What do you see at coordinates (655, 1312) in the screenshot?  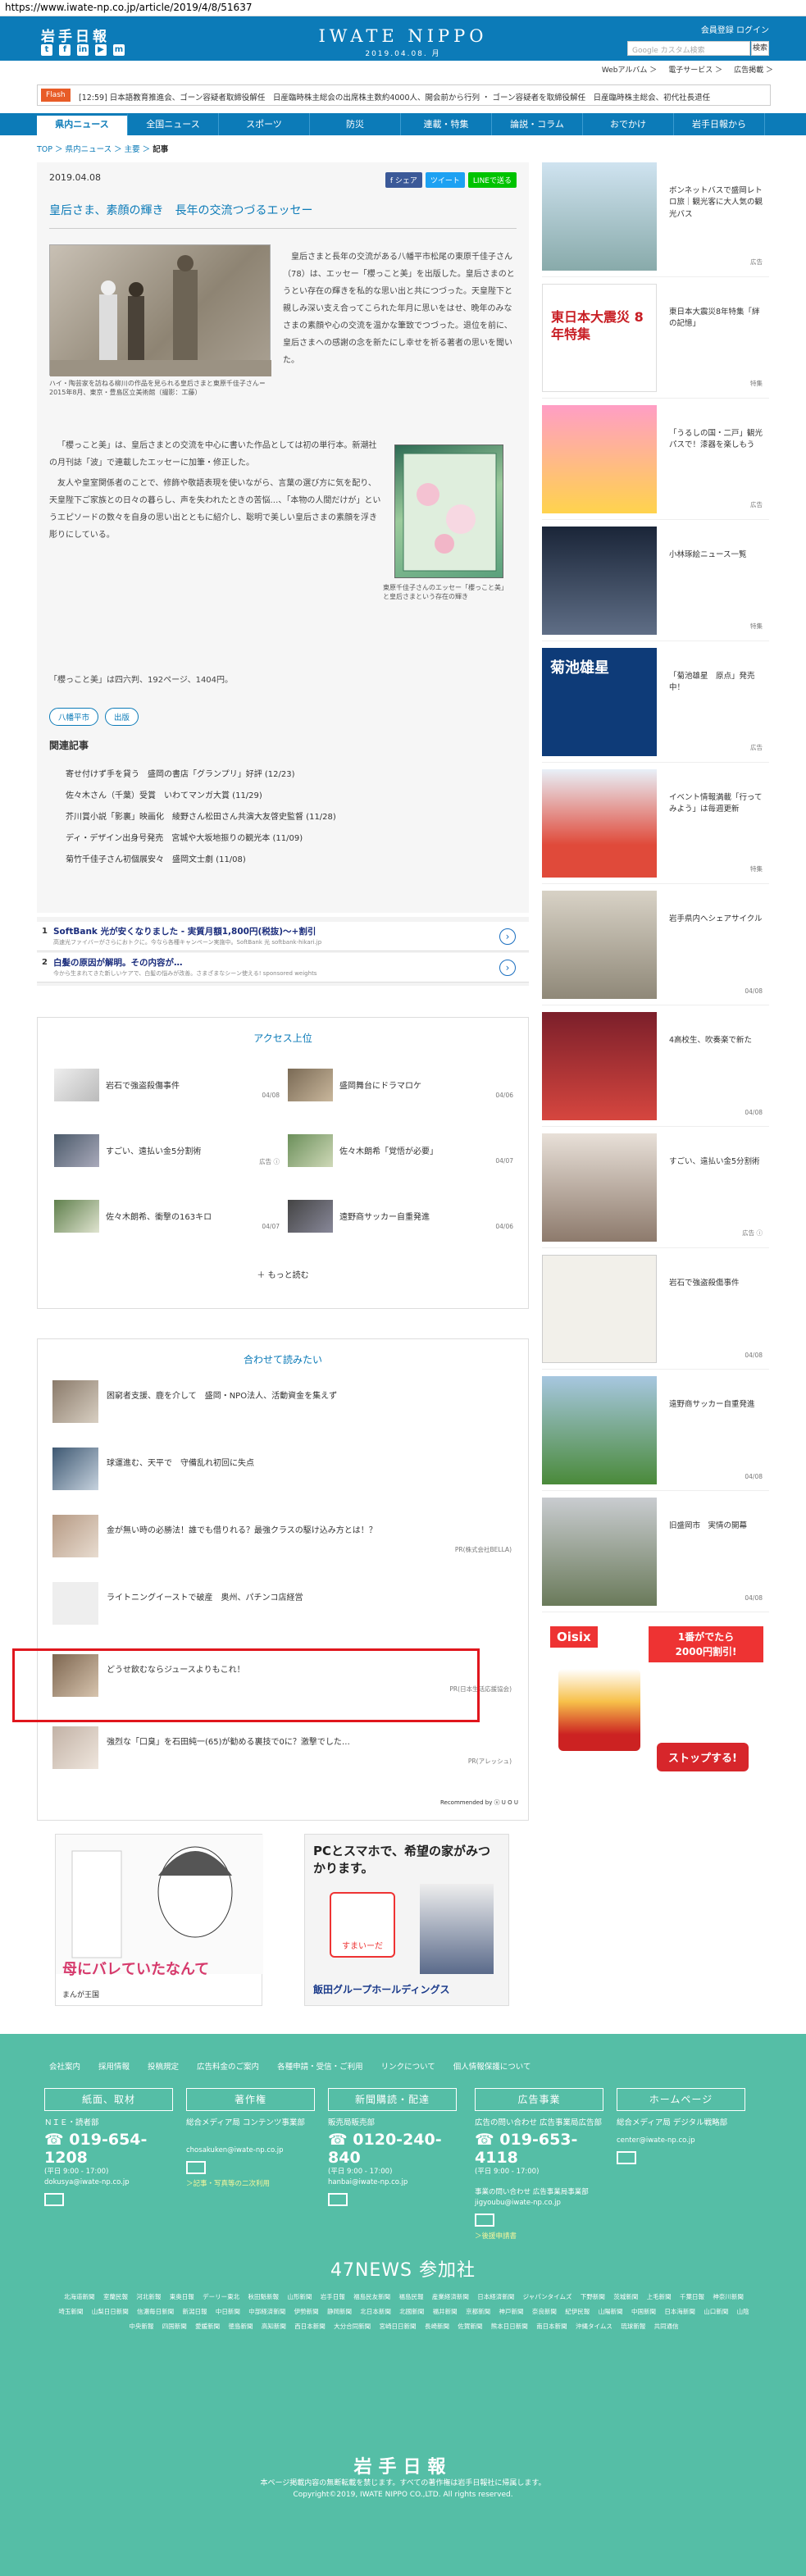 I see `sidebar-item: 岩石で強盗殺傷事件 04/08` at bounding box center [655, 1312].